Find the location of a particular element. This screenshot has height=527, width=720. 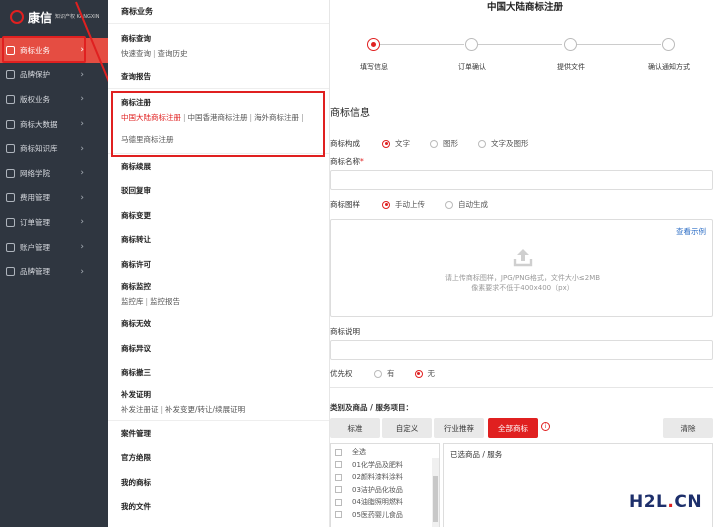

watermark: H2L.CN is located at coordinates (665, 502).